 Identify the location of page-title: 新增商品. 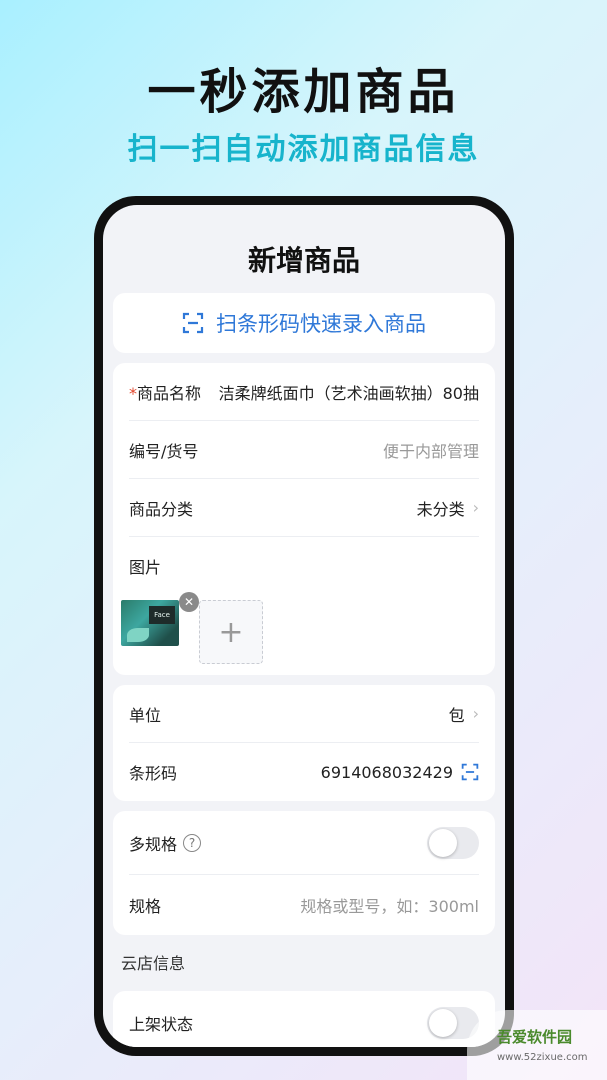
(303, 260).